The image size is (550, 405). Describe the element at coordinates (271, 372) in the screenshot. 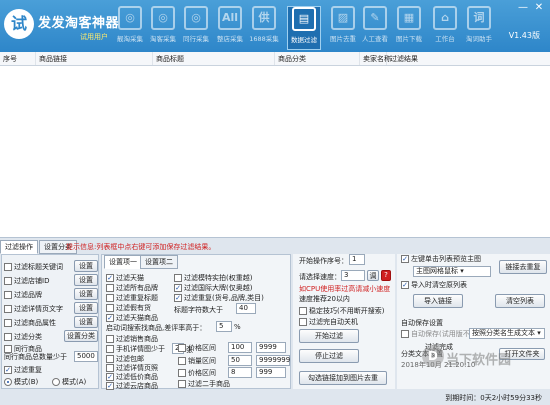

I see `sold-max-input: 999` at that location.